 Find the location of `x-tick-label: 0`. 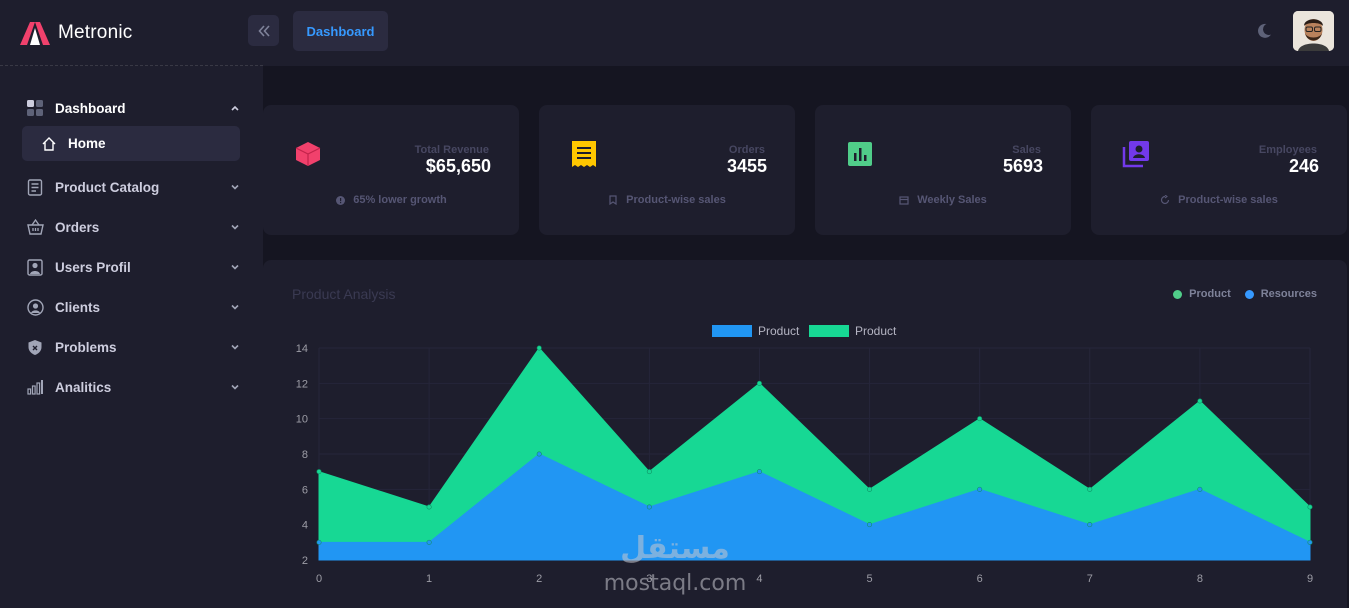

x-tick-label: 0 is located at coordinates (319, 579).